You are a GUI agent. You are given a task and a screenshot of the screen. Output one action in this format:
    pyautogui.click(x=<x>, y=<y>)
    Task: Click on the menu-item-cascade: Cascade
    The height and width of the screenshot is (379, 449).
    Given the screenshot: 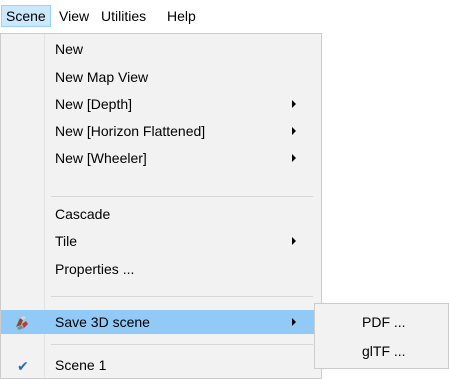 What is the action you would take?
    pyautogui.click(x=161, y=214)
    